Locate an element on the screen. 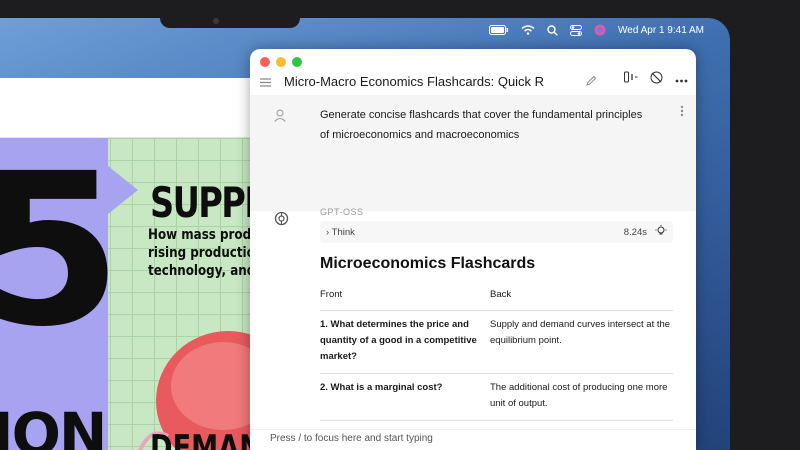 The image size is (800, 450). wifi-icon is located at coordinates (528, 30).